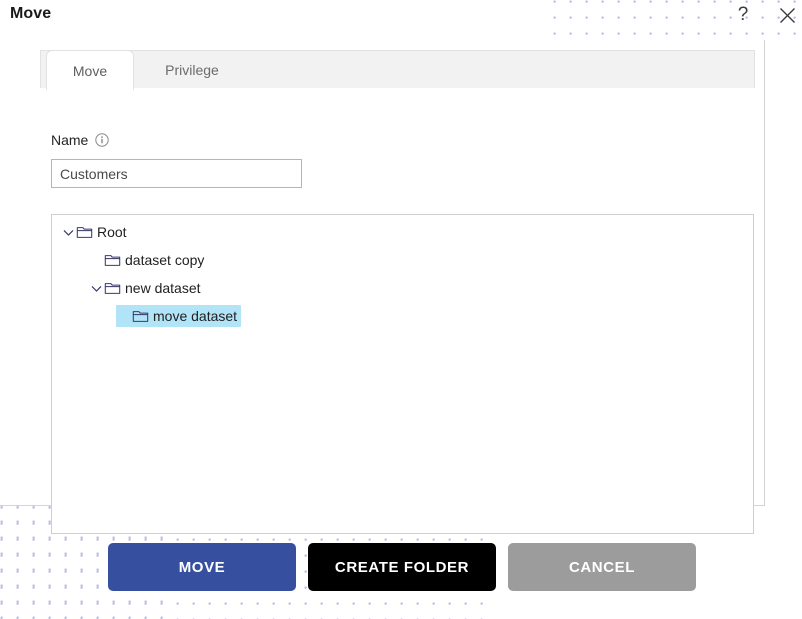  I want to click on name-input, so click(176, 173).